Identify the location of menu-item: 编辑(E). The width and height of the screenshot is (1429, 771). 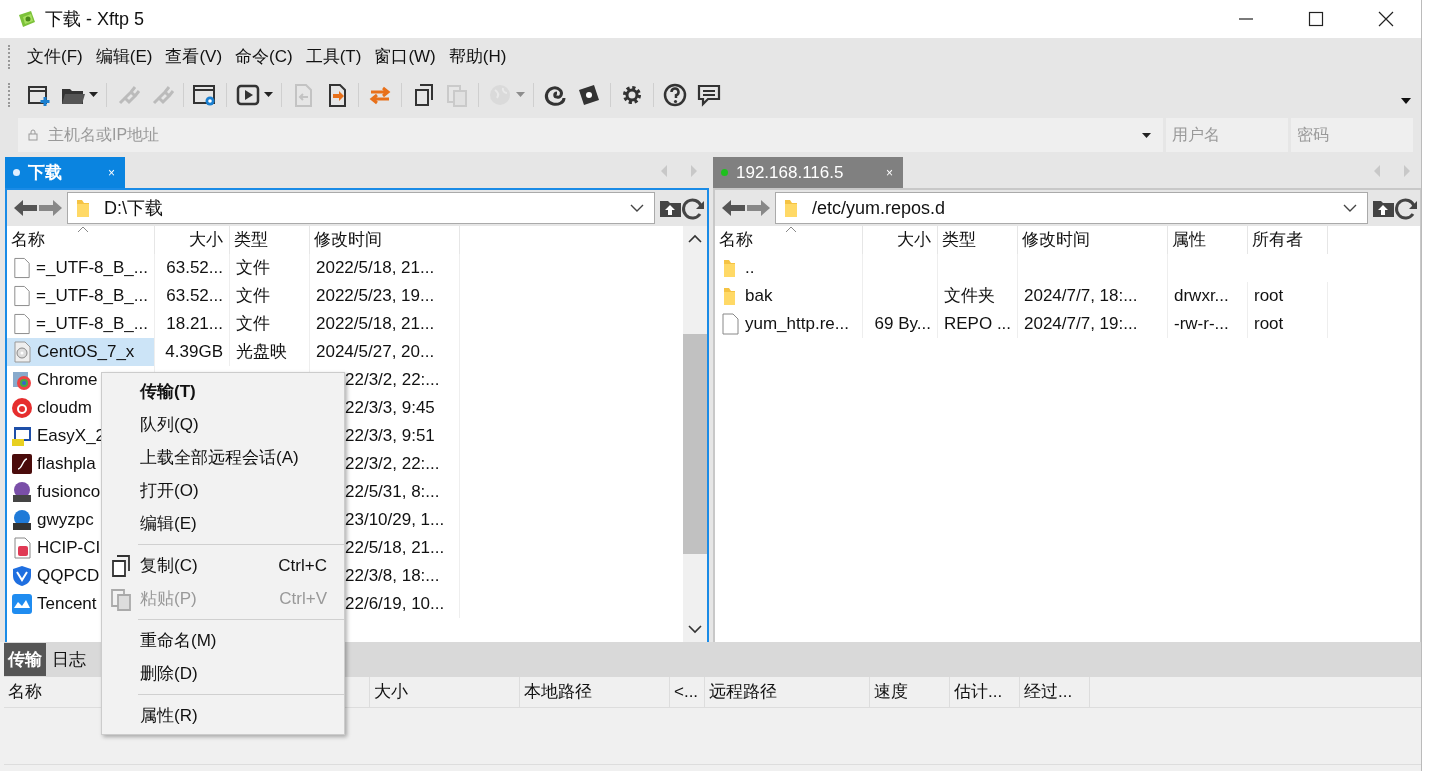
(124, 56).